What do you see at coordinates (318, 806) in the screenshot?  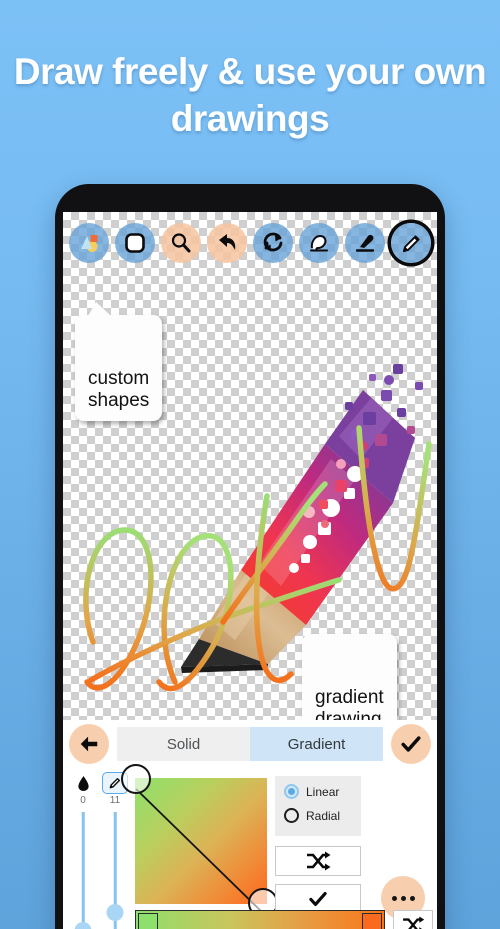 I see `gradient-type-group: Linear Radial` at bounding box center [318, 806].